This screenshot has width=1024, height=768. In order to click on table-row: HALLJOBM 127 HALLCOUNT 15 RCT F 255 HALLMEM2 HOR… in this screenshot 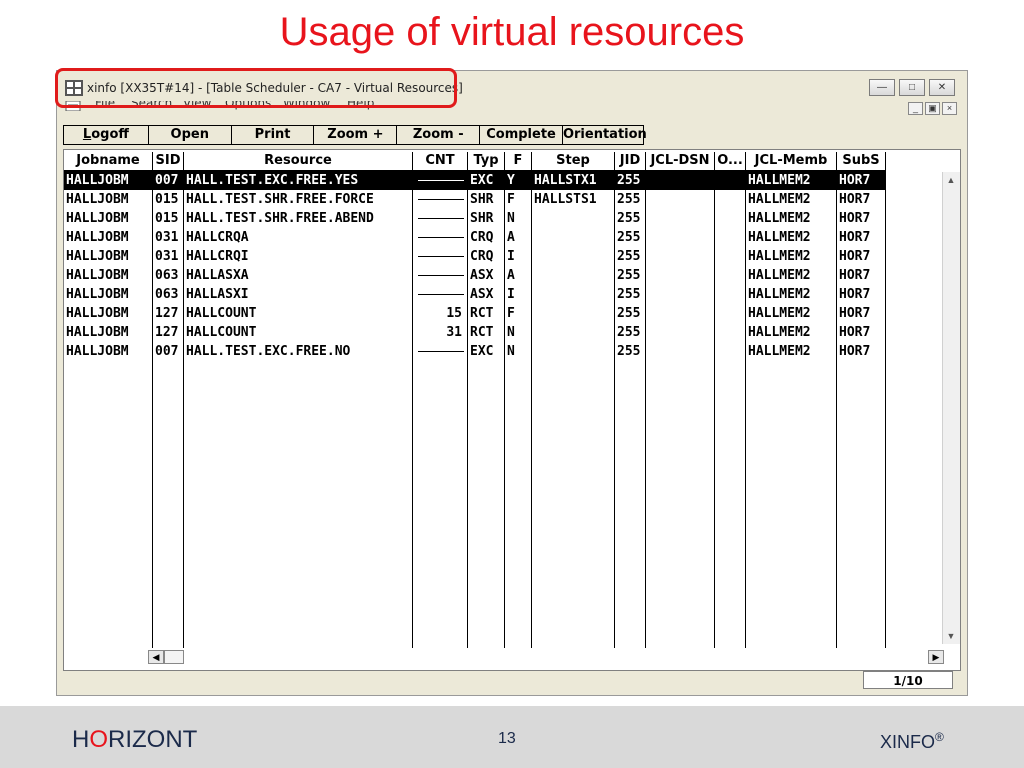, I will do `click(475, 313)`.